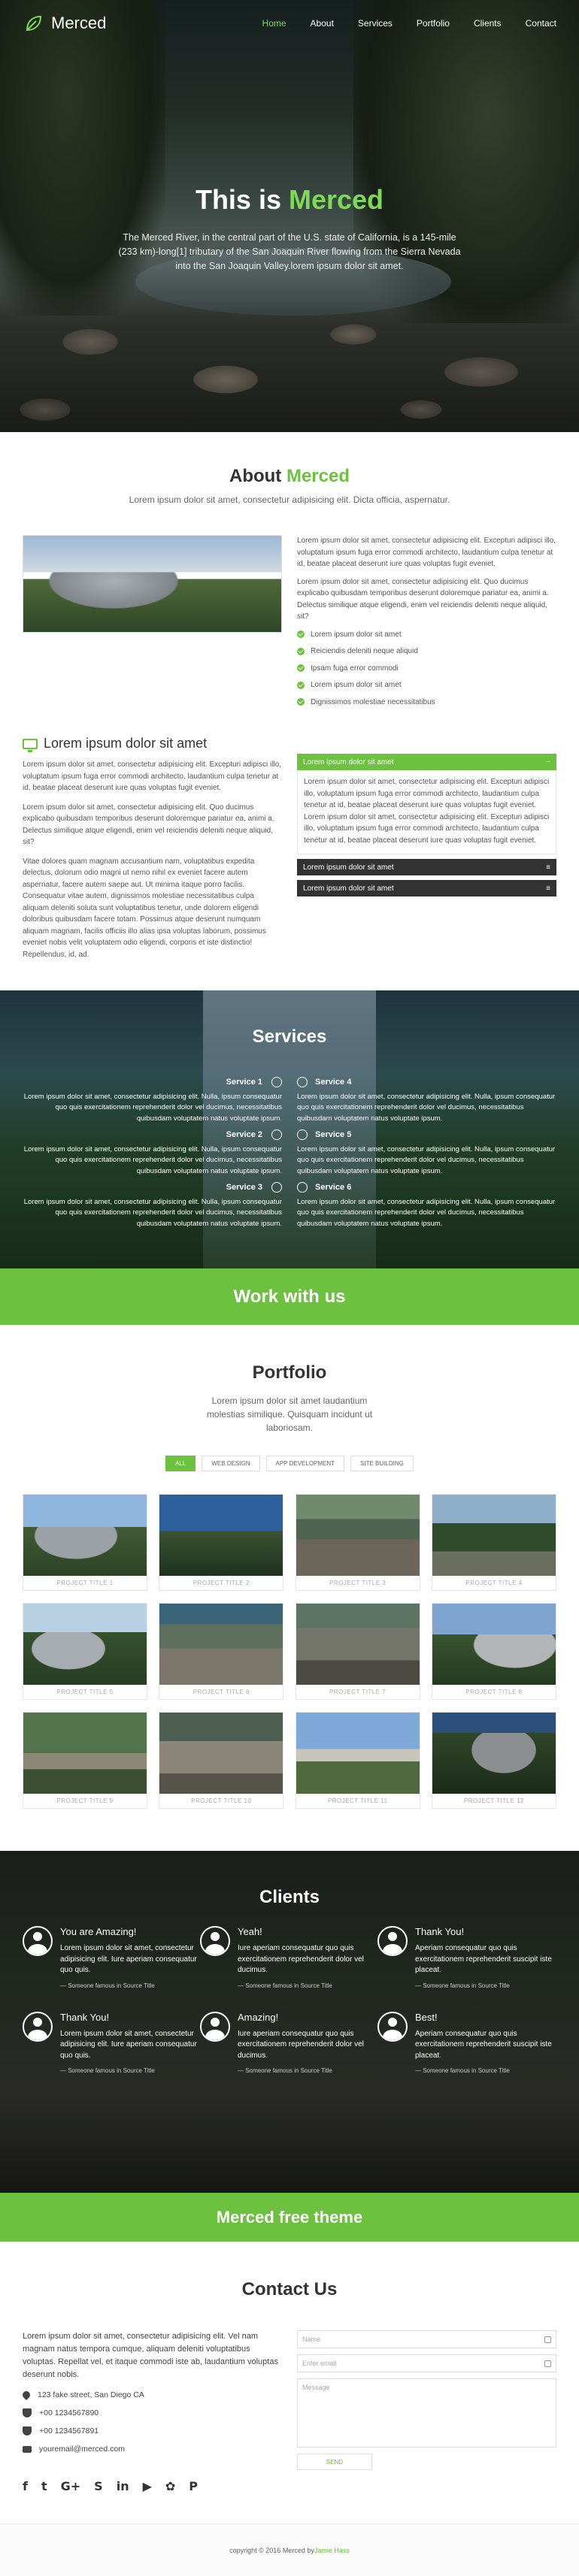  What do you see at coordinates (357, 1761) in the screenshot?
I see `portfolio-item-11: PROJECT TITLE 11` at bounding box center [357, 1761].